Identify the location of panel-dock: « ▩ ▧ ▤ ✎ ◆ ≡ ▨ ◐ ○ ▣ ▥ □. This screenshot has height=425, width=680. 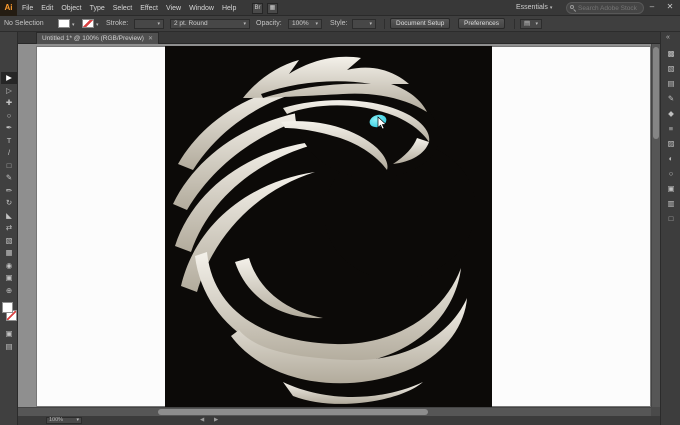
(670, 228).